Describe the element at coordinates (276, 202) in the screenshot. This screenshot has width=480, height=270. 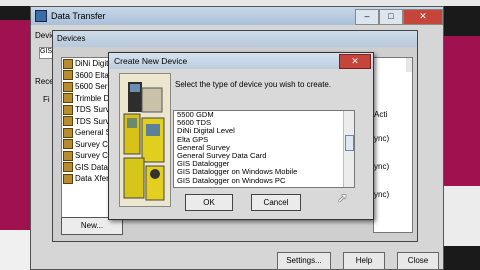
I see `cancel-button: Cancel` at that location.